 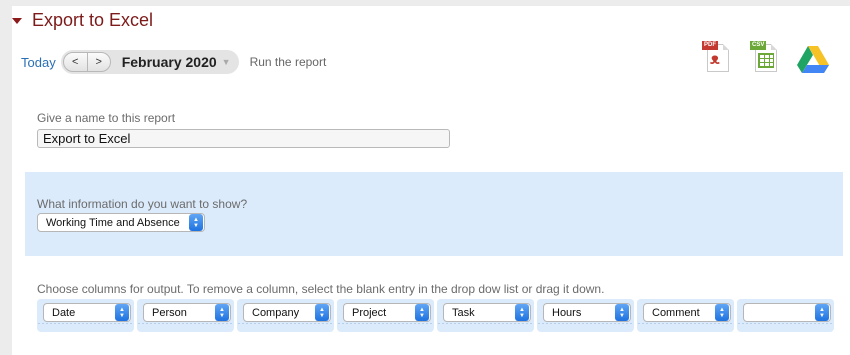 I want to click on next-month-button: >, so click(x=98, y=62).